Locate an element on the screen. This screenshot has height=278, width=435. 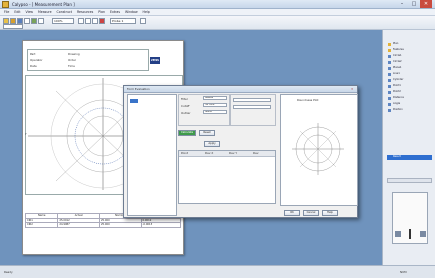
tree-item: Line1 is located at coordinates (396, 73).